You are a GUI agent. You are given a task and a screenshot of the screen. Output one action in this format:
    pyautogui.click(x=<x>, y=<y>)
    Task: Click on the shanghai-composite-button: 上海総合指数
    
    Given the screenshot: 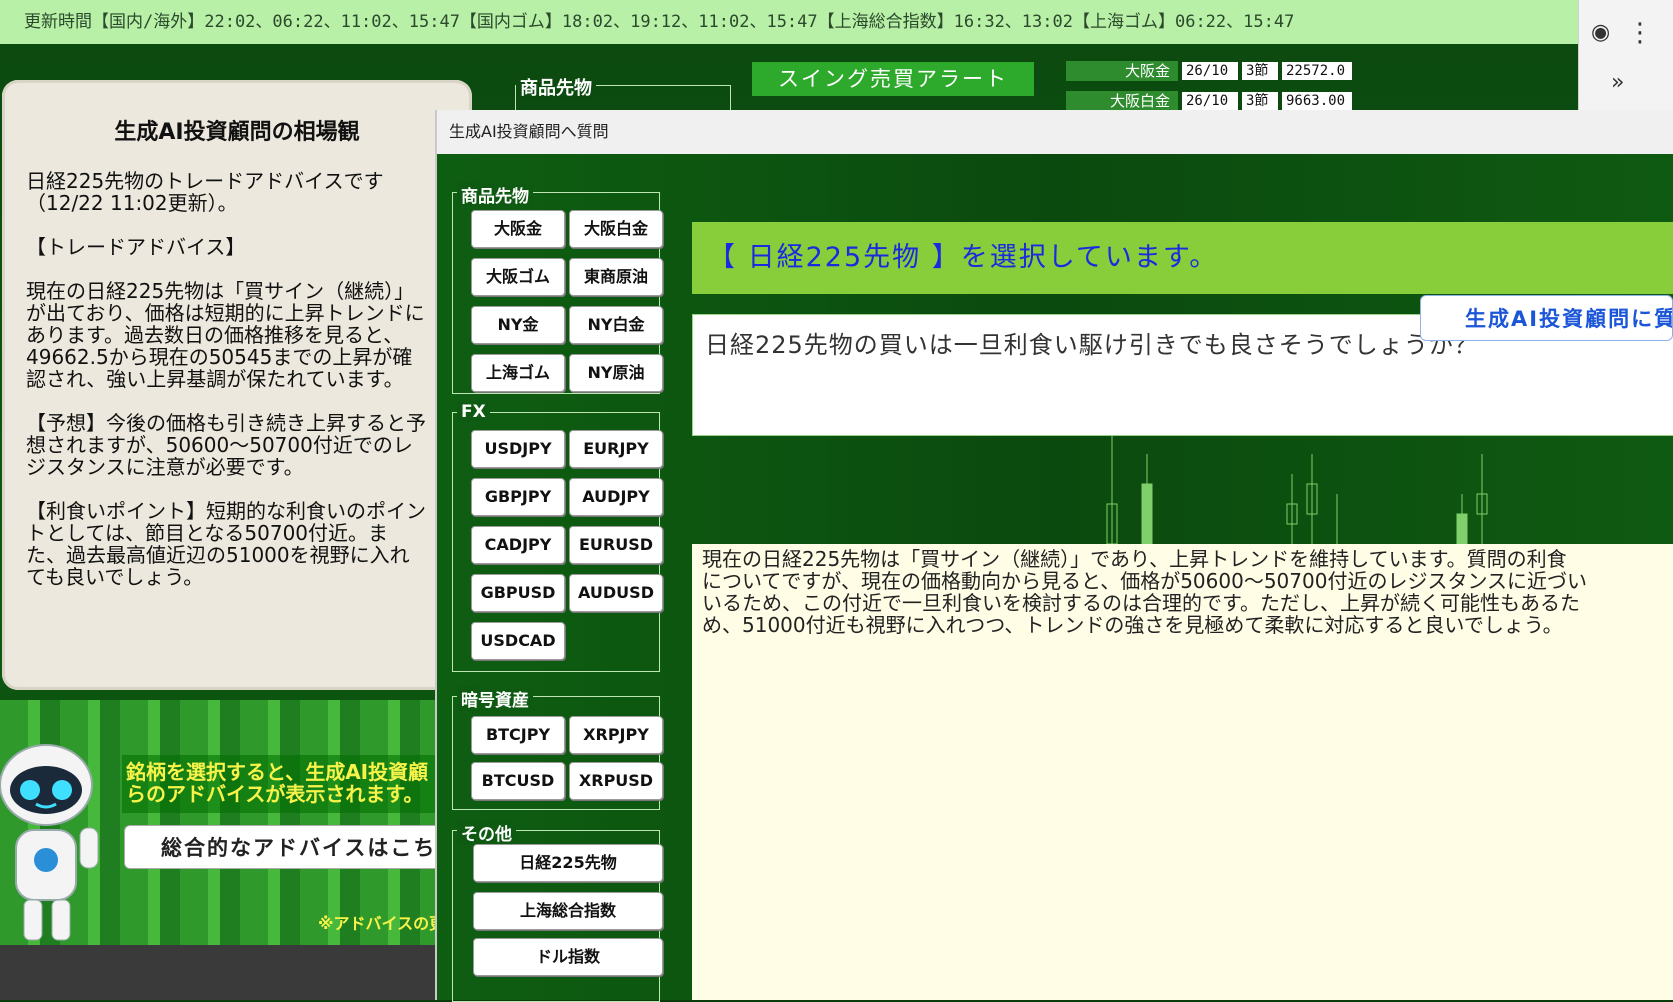 What is the action you would take?
    pyautogui.click(x=568, y=911)
    